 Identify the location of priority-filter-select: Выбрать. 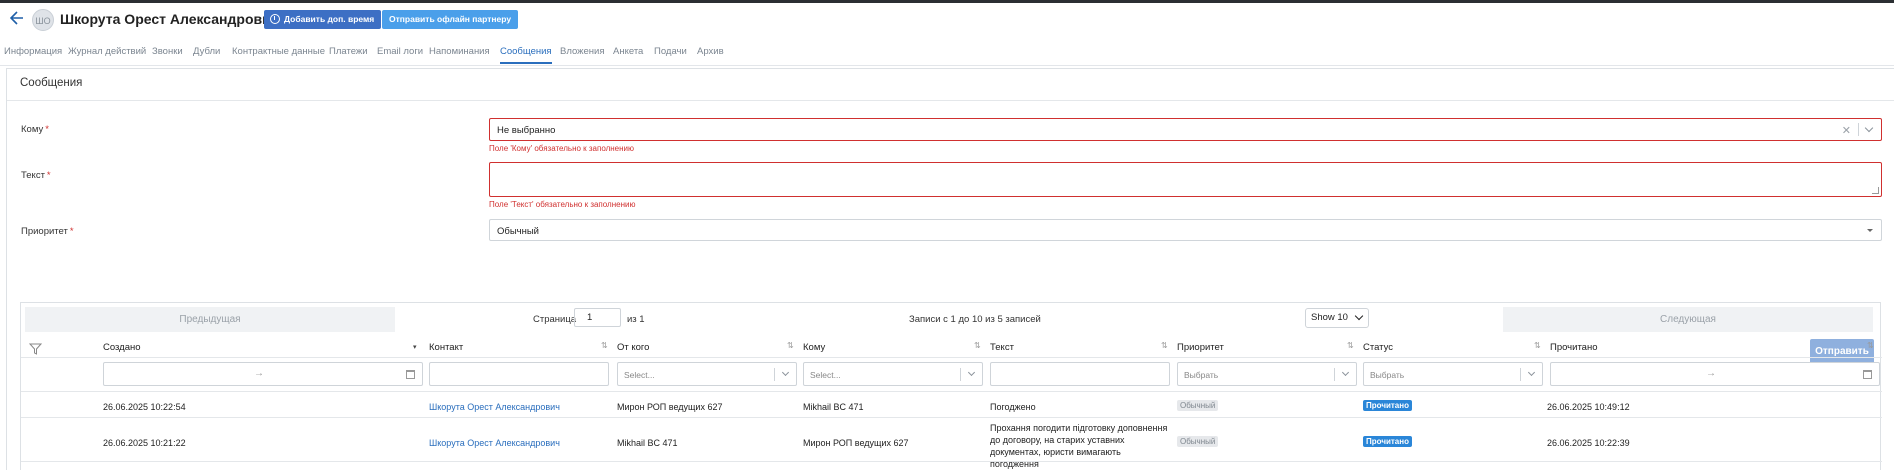
(1267, 374).